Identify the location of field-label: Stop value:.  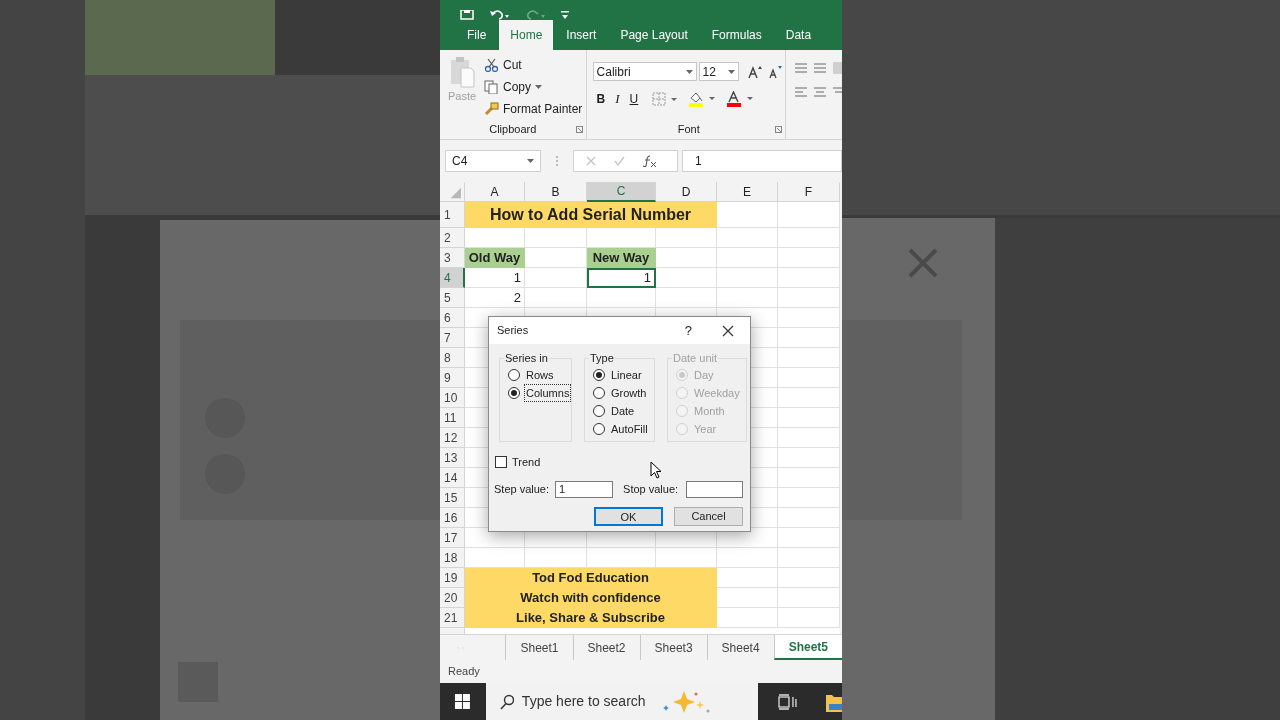
(651, 489).